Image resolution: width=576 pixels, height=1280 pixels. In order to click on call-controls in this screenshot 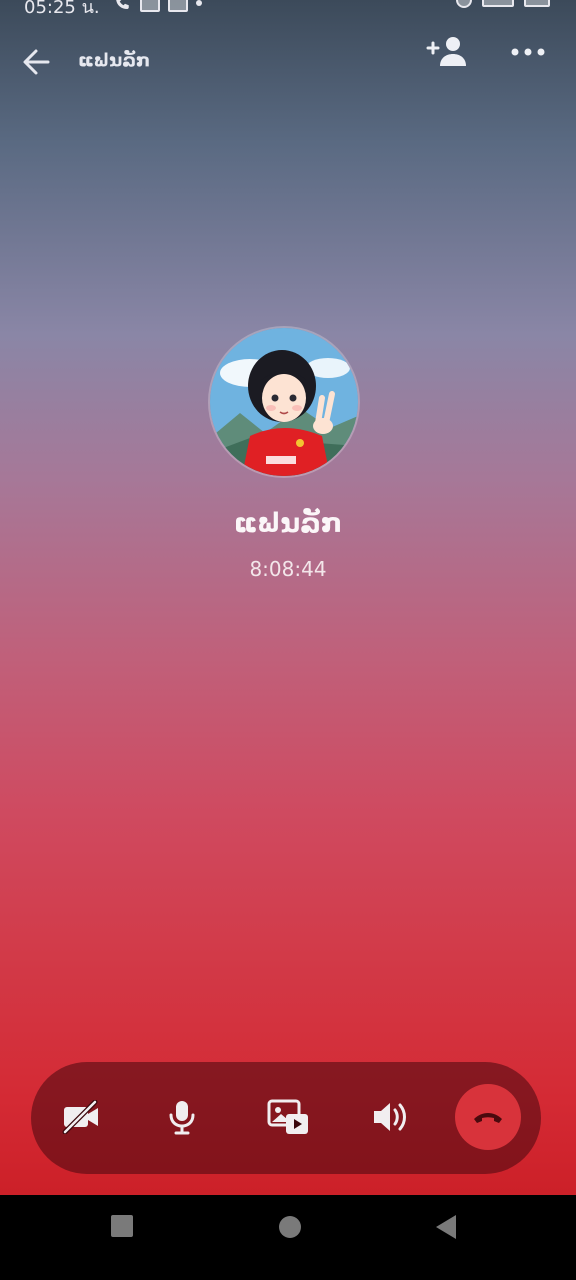, I will do `click(286, 1118)`.